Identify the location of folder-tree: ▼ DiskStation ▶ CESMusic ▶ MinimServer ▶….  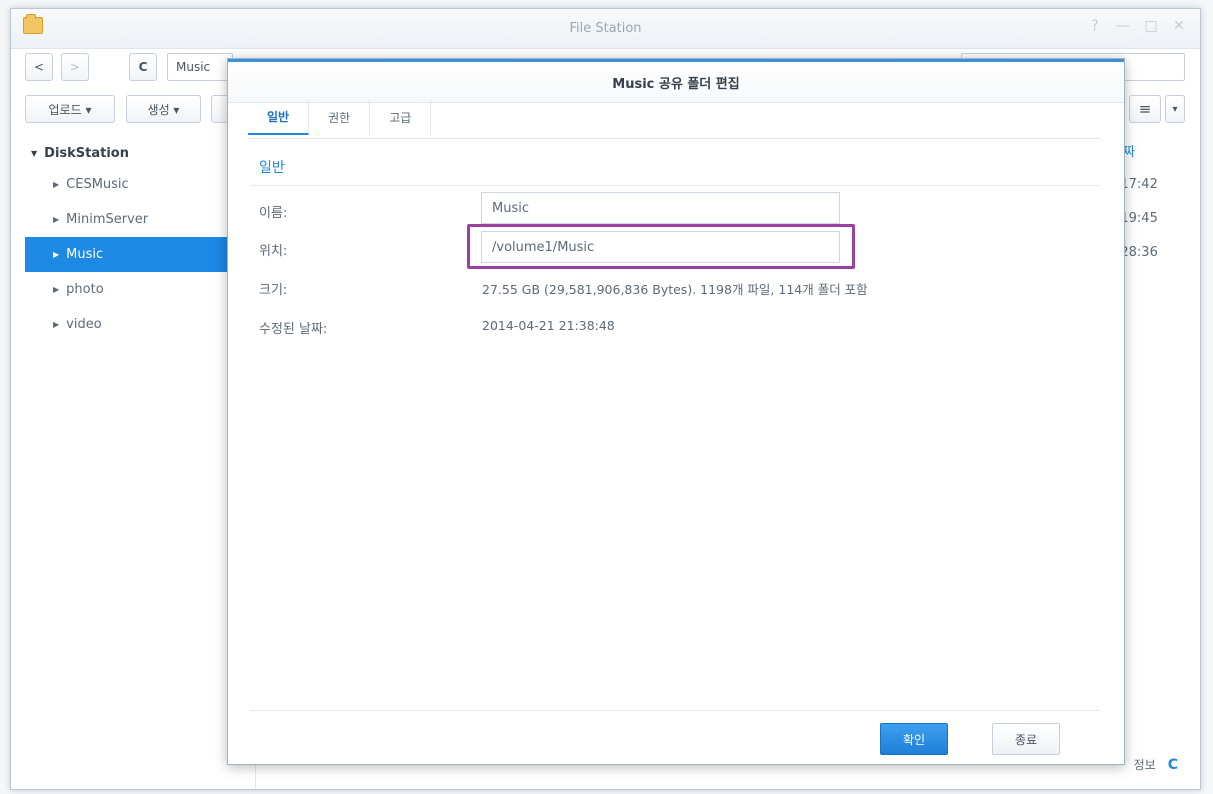
(132, 240).